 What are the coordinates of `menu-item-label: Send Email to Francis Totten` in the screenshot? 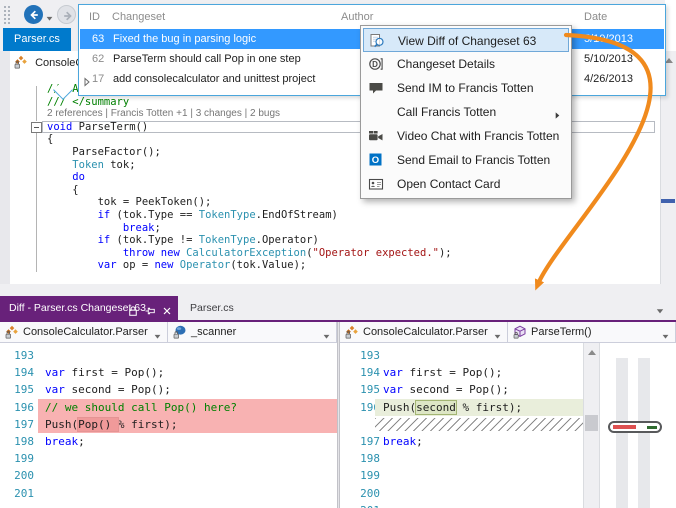 It's located at (474, 160).